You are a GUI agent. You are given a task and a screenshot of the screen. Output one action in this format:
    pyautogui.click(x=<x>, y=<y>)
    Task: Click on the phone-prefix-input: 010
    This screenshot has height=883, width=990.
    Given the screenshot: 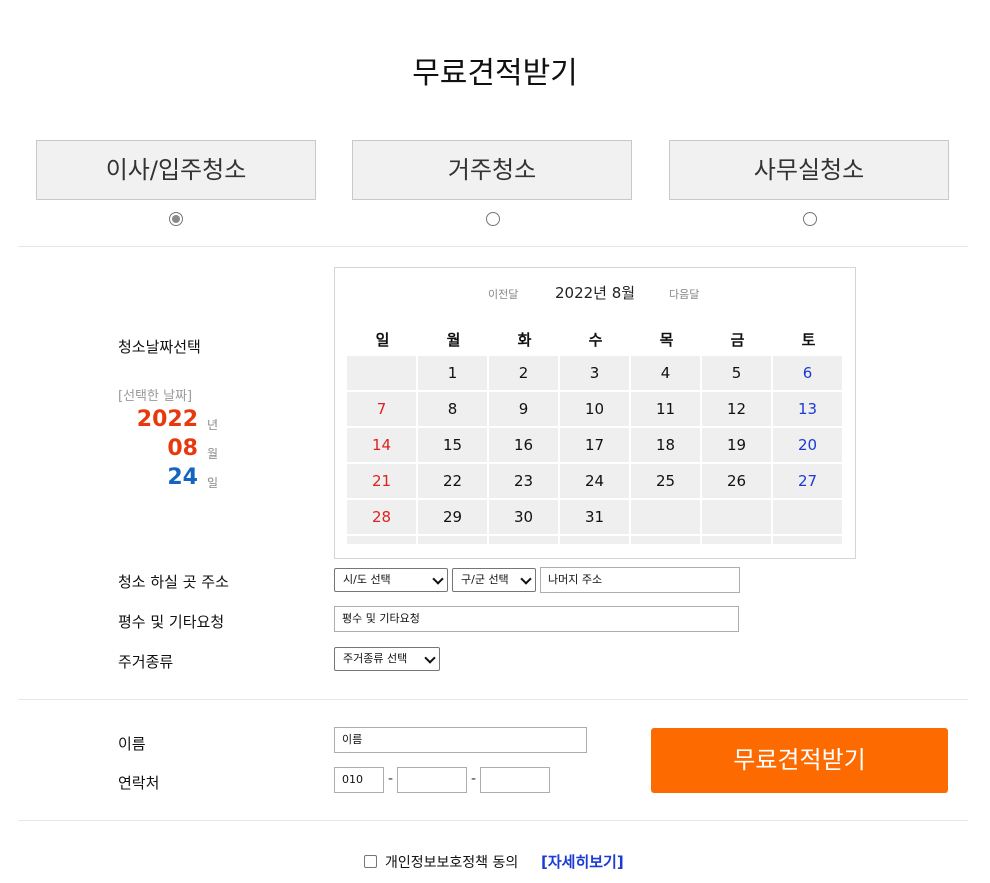 What is the action you would take?
    pyautogui.click(x=359, y=780)
    